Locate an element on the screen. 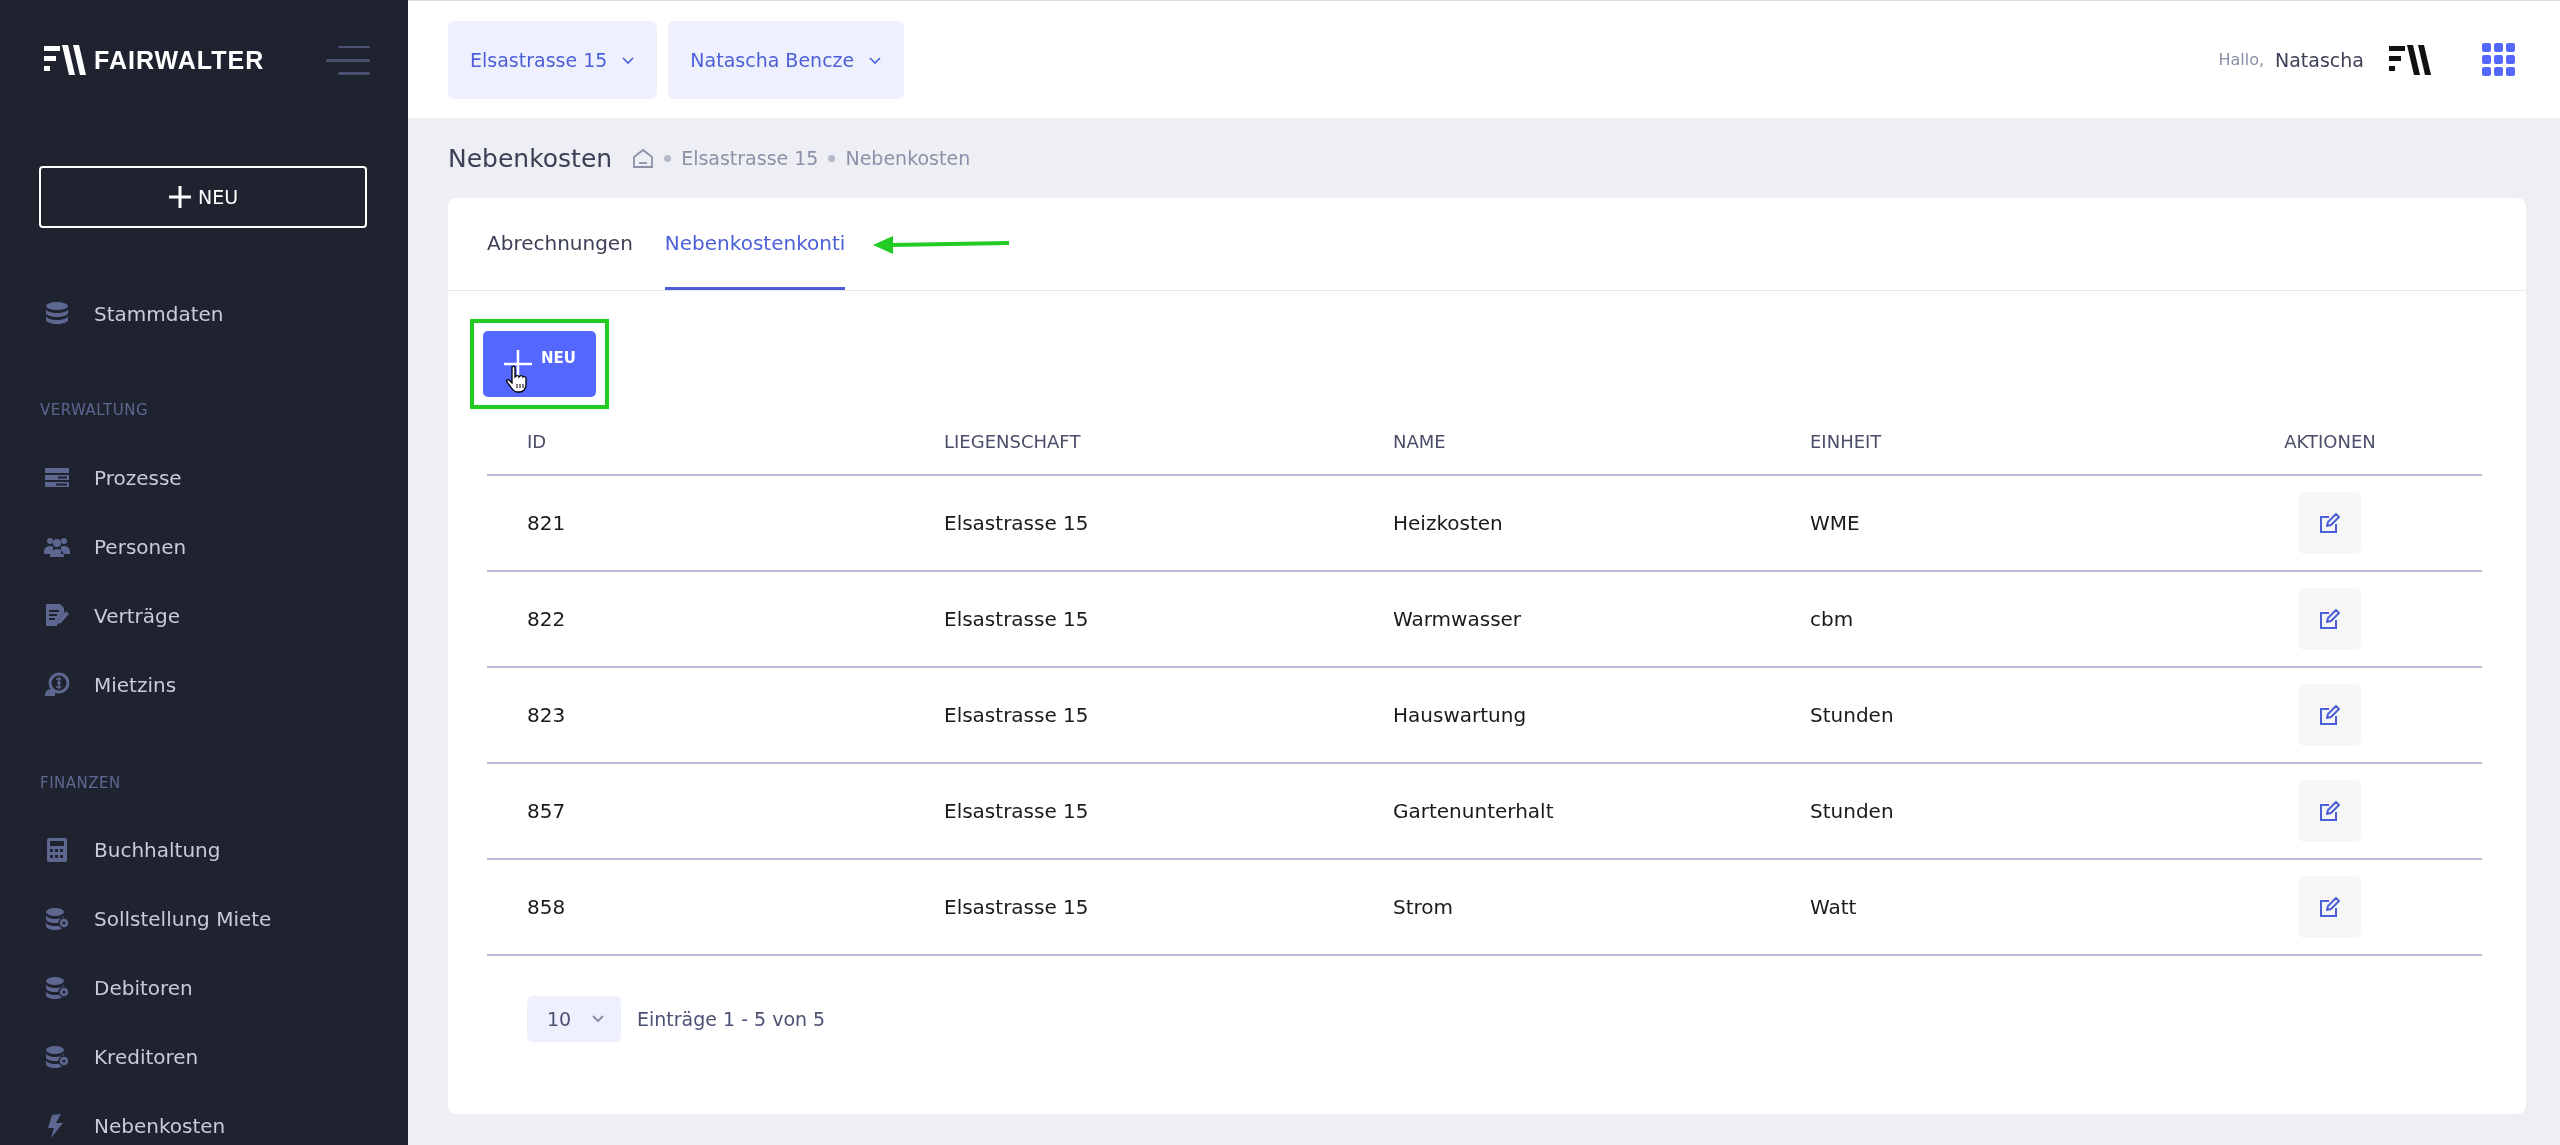  dropdown-button: Natascha Bencze is located at coordinates (786, 59).